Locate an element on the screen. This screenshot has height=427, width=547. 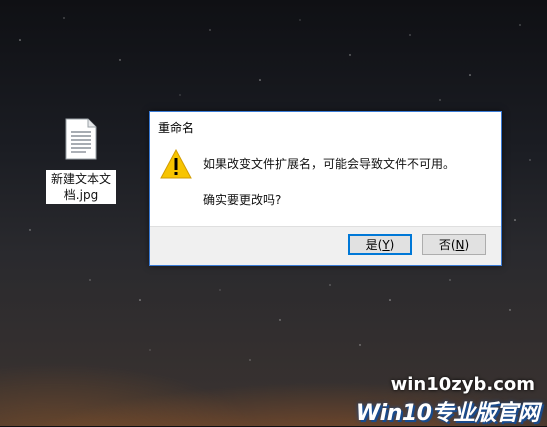
desktop-file-item: 新建文本文 档.jpg is located at coordinates (81, 159).